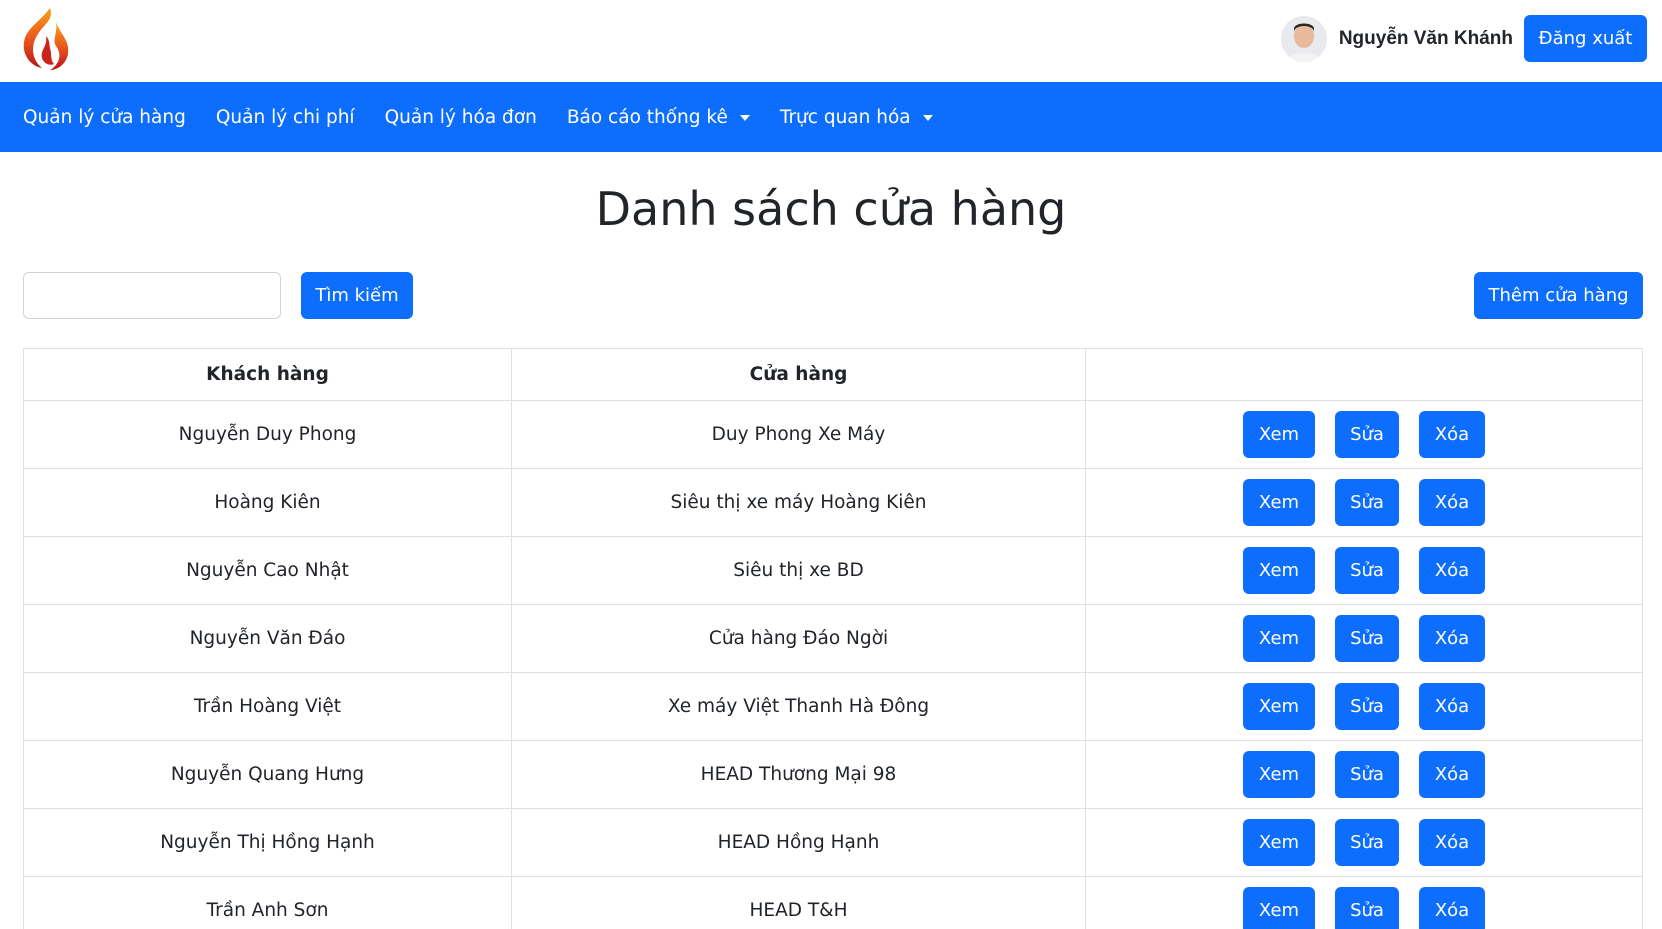 This screenshot has height=929, width=1662. I want to click on customer-name-cell: Hoàng Kiên, so click(267, 502).